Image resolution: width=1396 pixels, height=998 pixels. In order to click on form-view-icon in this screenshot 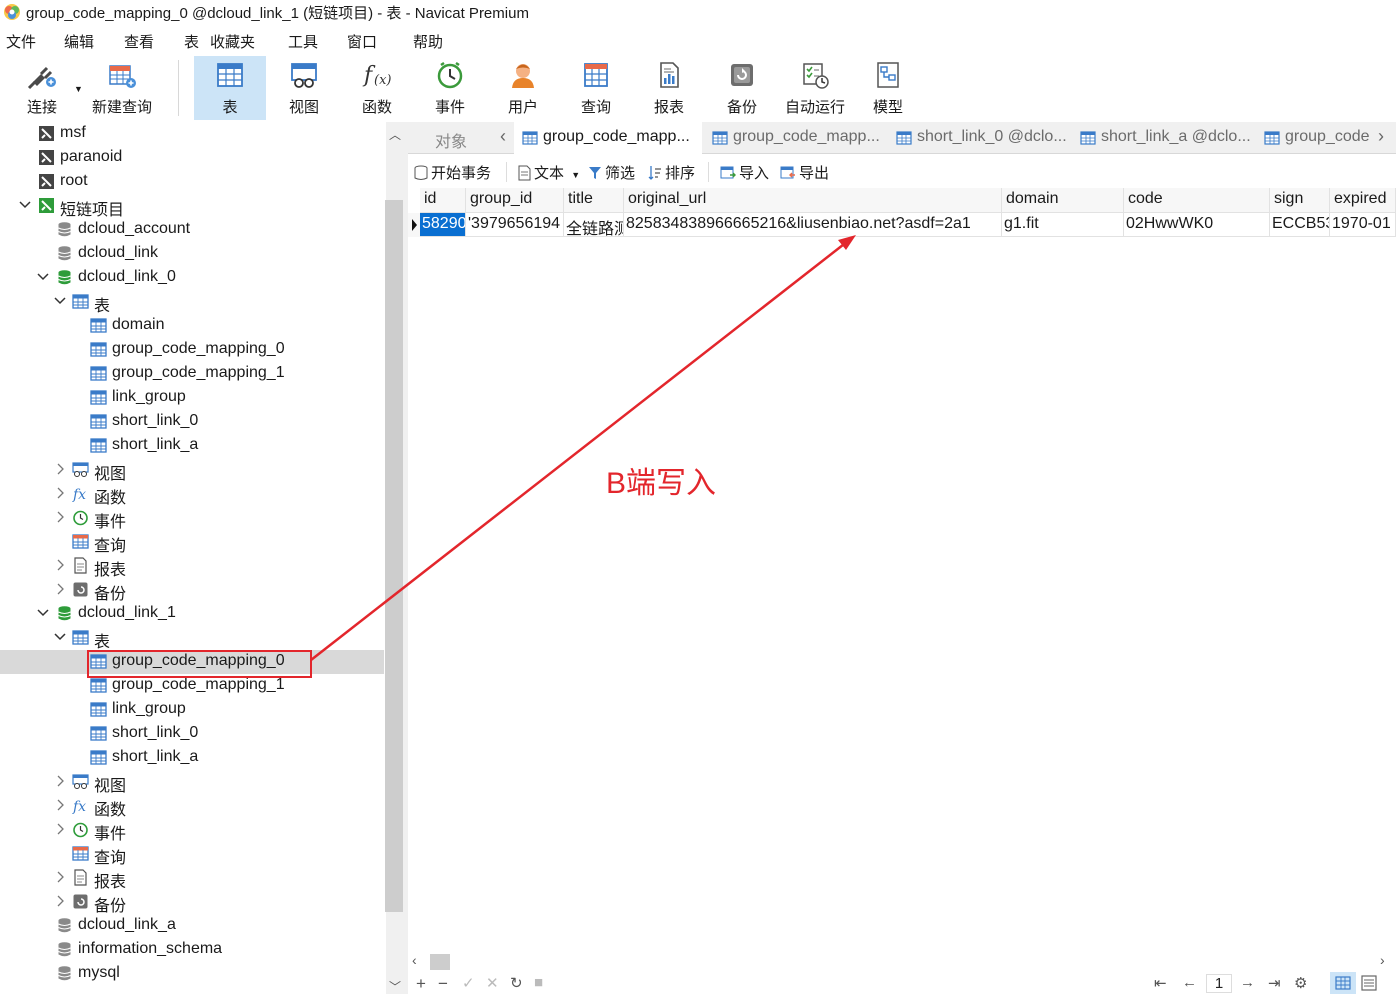, I will do `click(1369, 983)`.